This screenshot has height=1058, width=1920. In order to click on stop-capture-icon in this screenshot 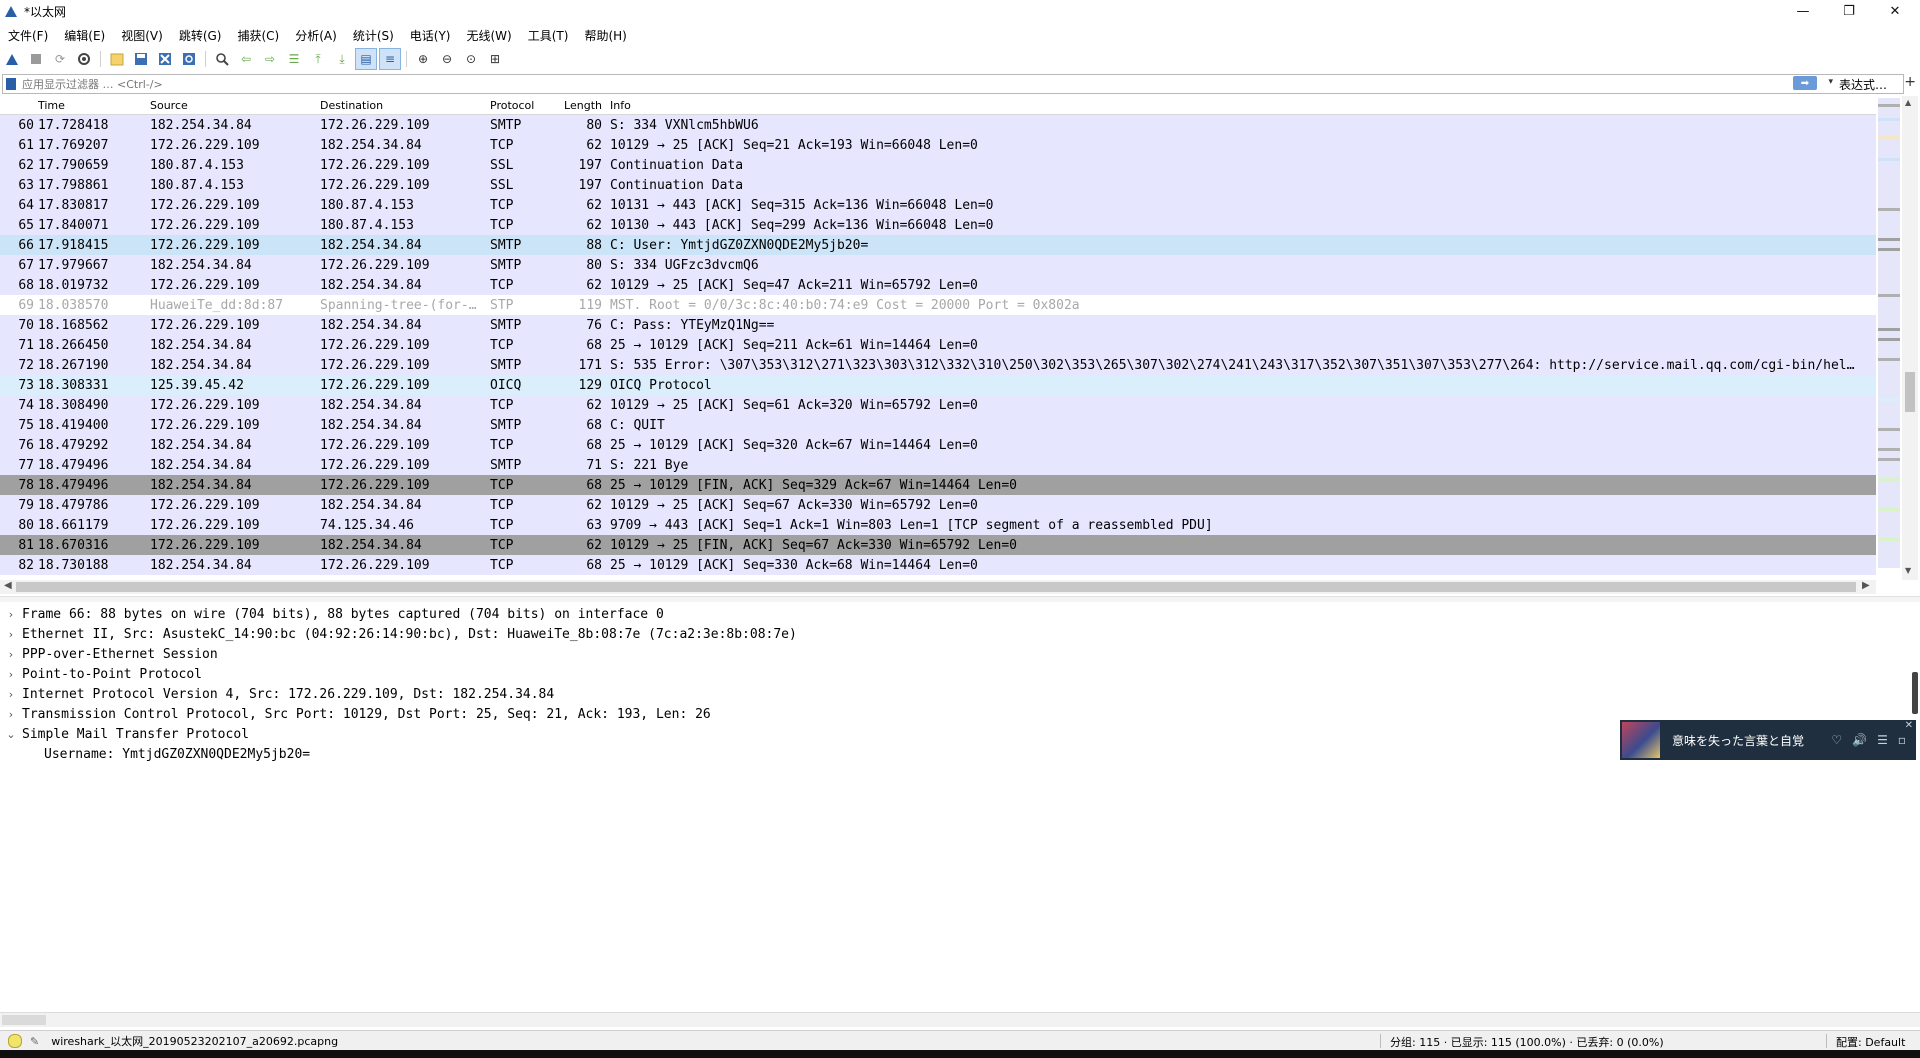, I will do `click(36, 59)`.